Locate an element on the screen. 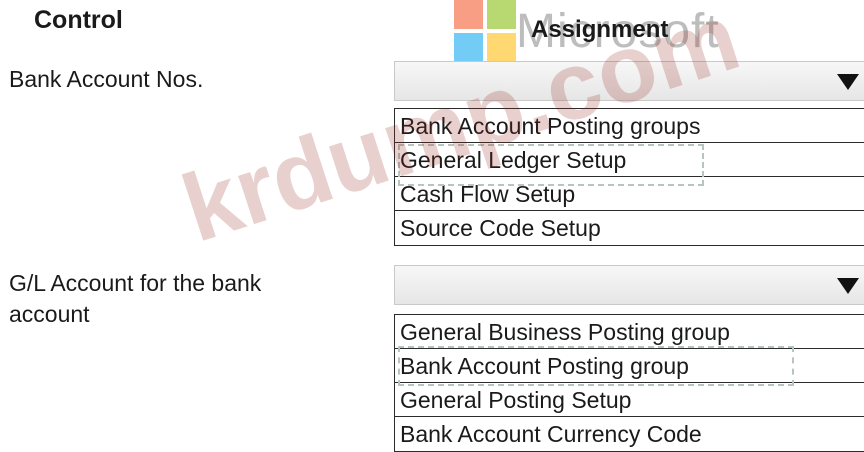 The image size is (864, 452). option-item: Source Code Setup is located at coordinates (629, 228).